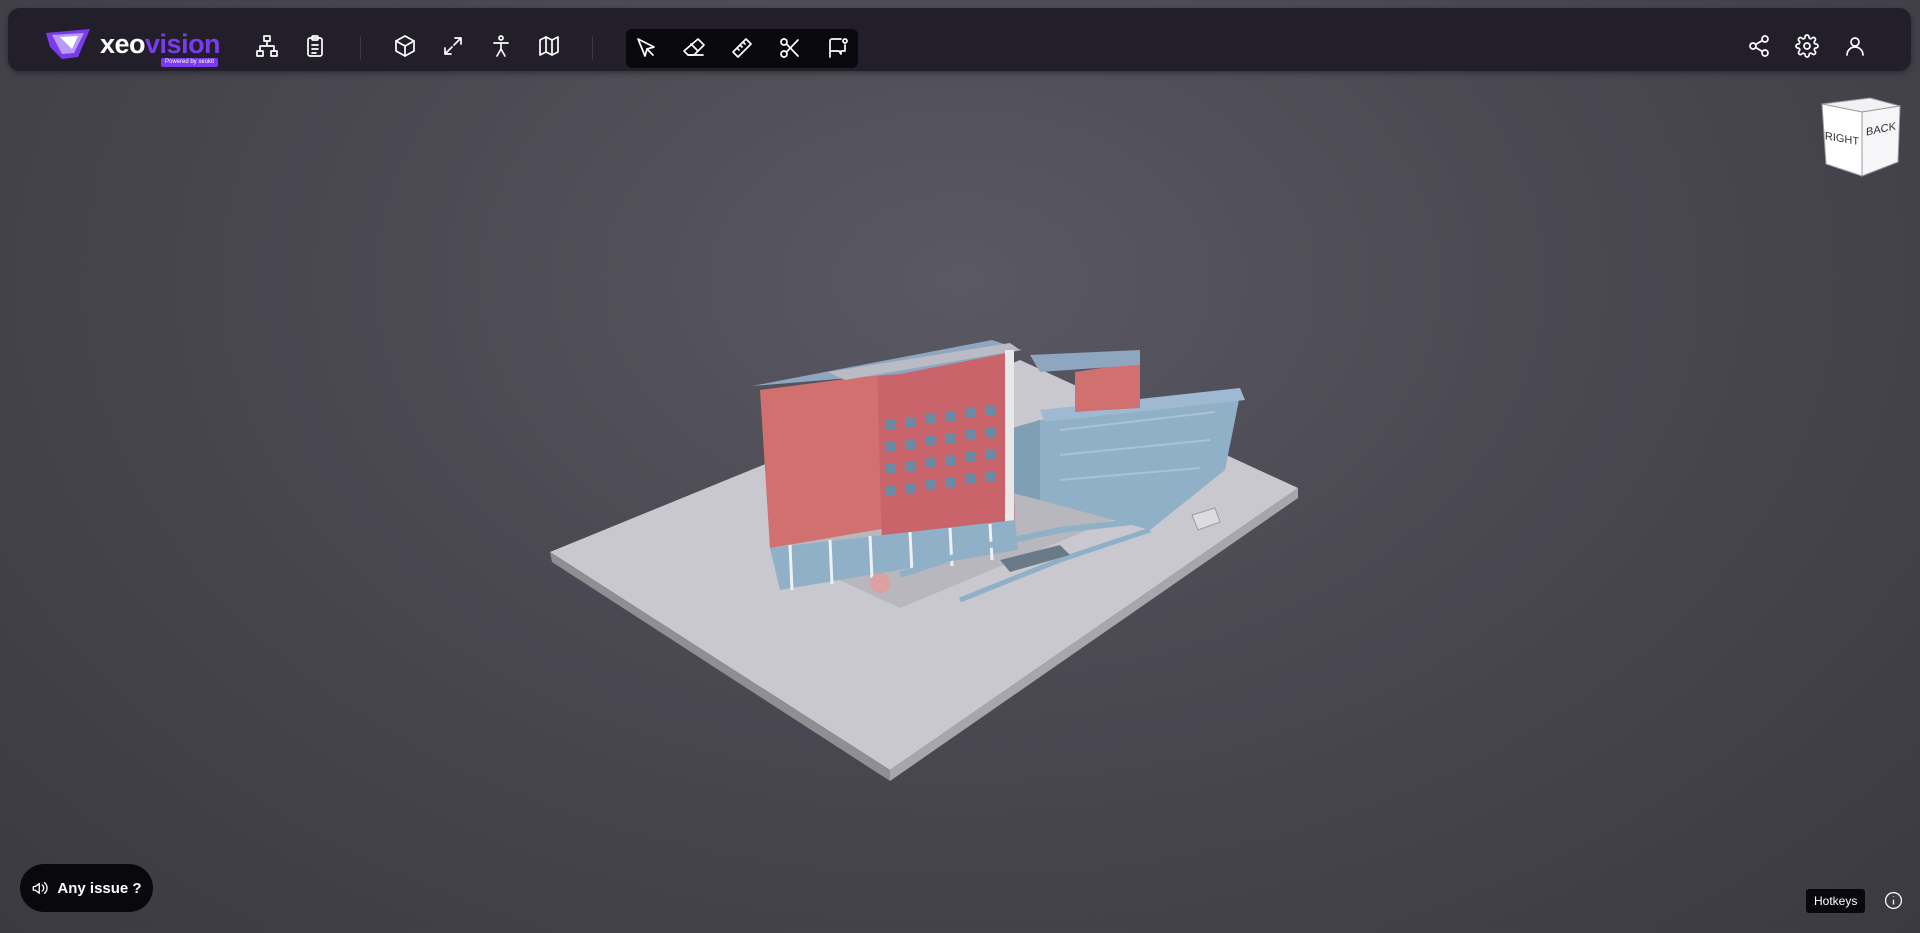 This screenshot has width=1920, height=933. I want to click on tree-hierarchy-button, so click(267, 46).